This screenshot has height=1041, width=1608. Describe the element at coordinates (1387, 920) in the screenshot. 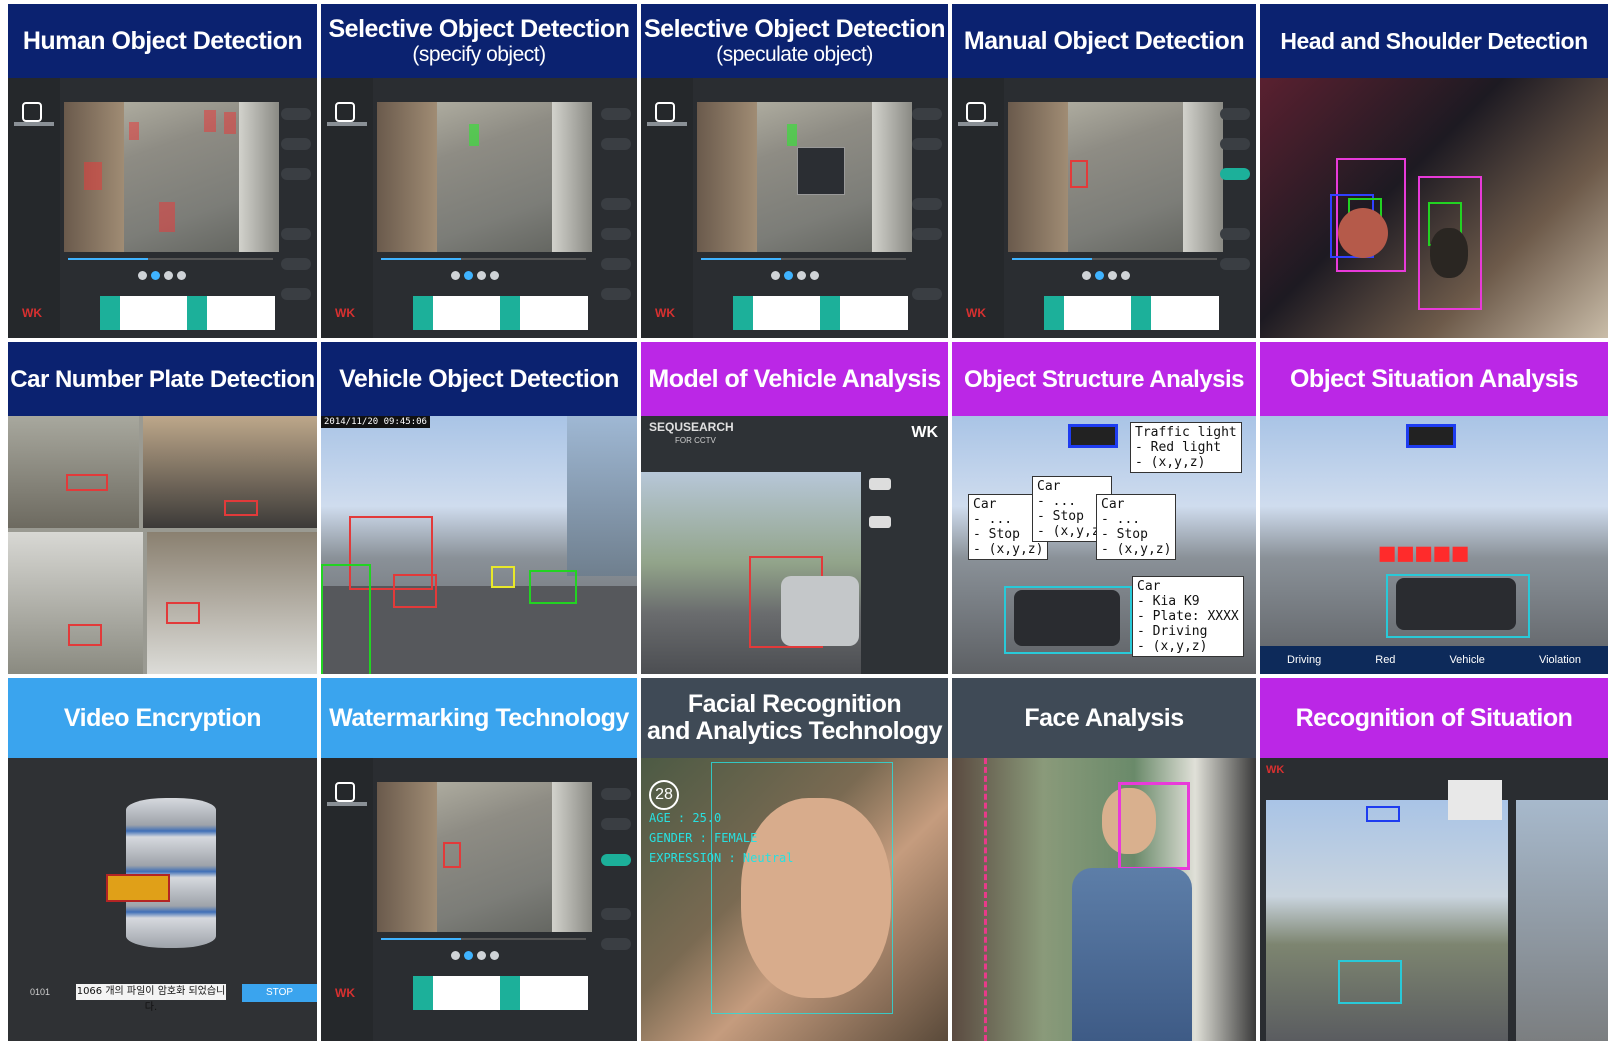

I see `scene-frame` at that location.